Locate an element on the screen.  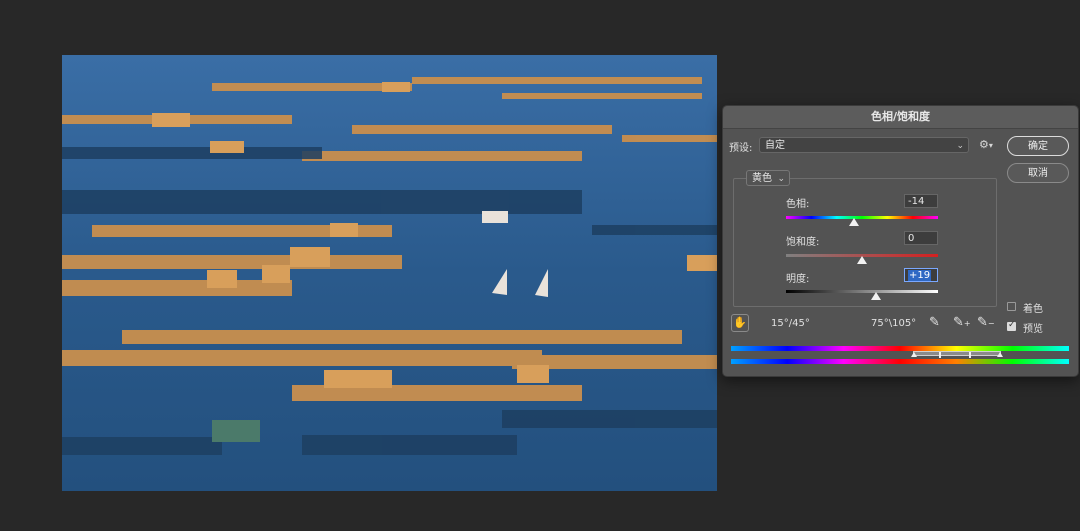
saturation-label: 饱和度: is located at coordinates (803, 242).